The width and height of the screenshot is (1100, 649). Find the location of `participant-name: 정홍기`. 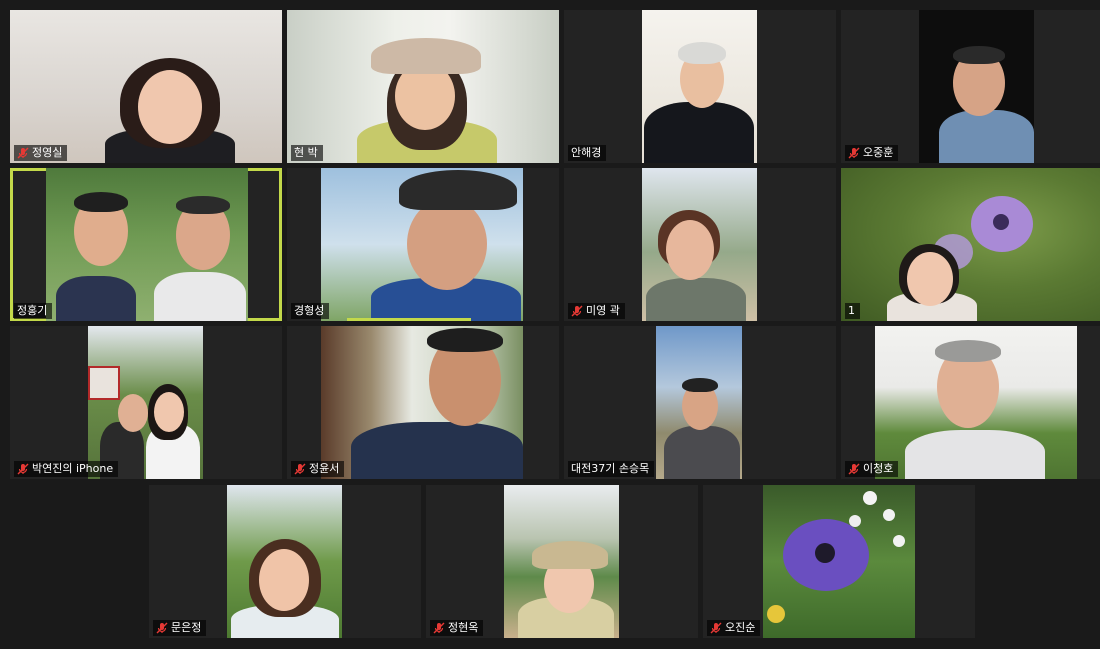

participant-name: 정홍기 is located at coordinates (32, 310).